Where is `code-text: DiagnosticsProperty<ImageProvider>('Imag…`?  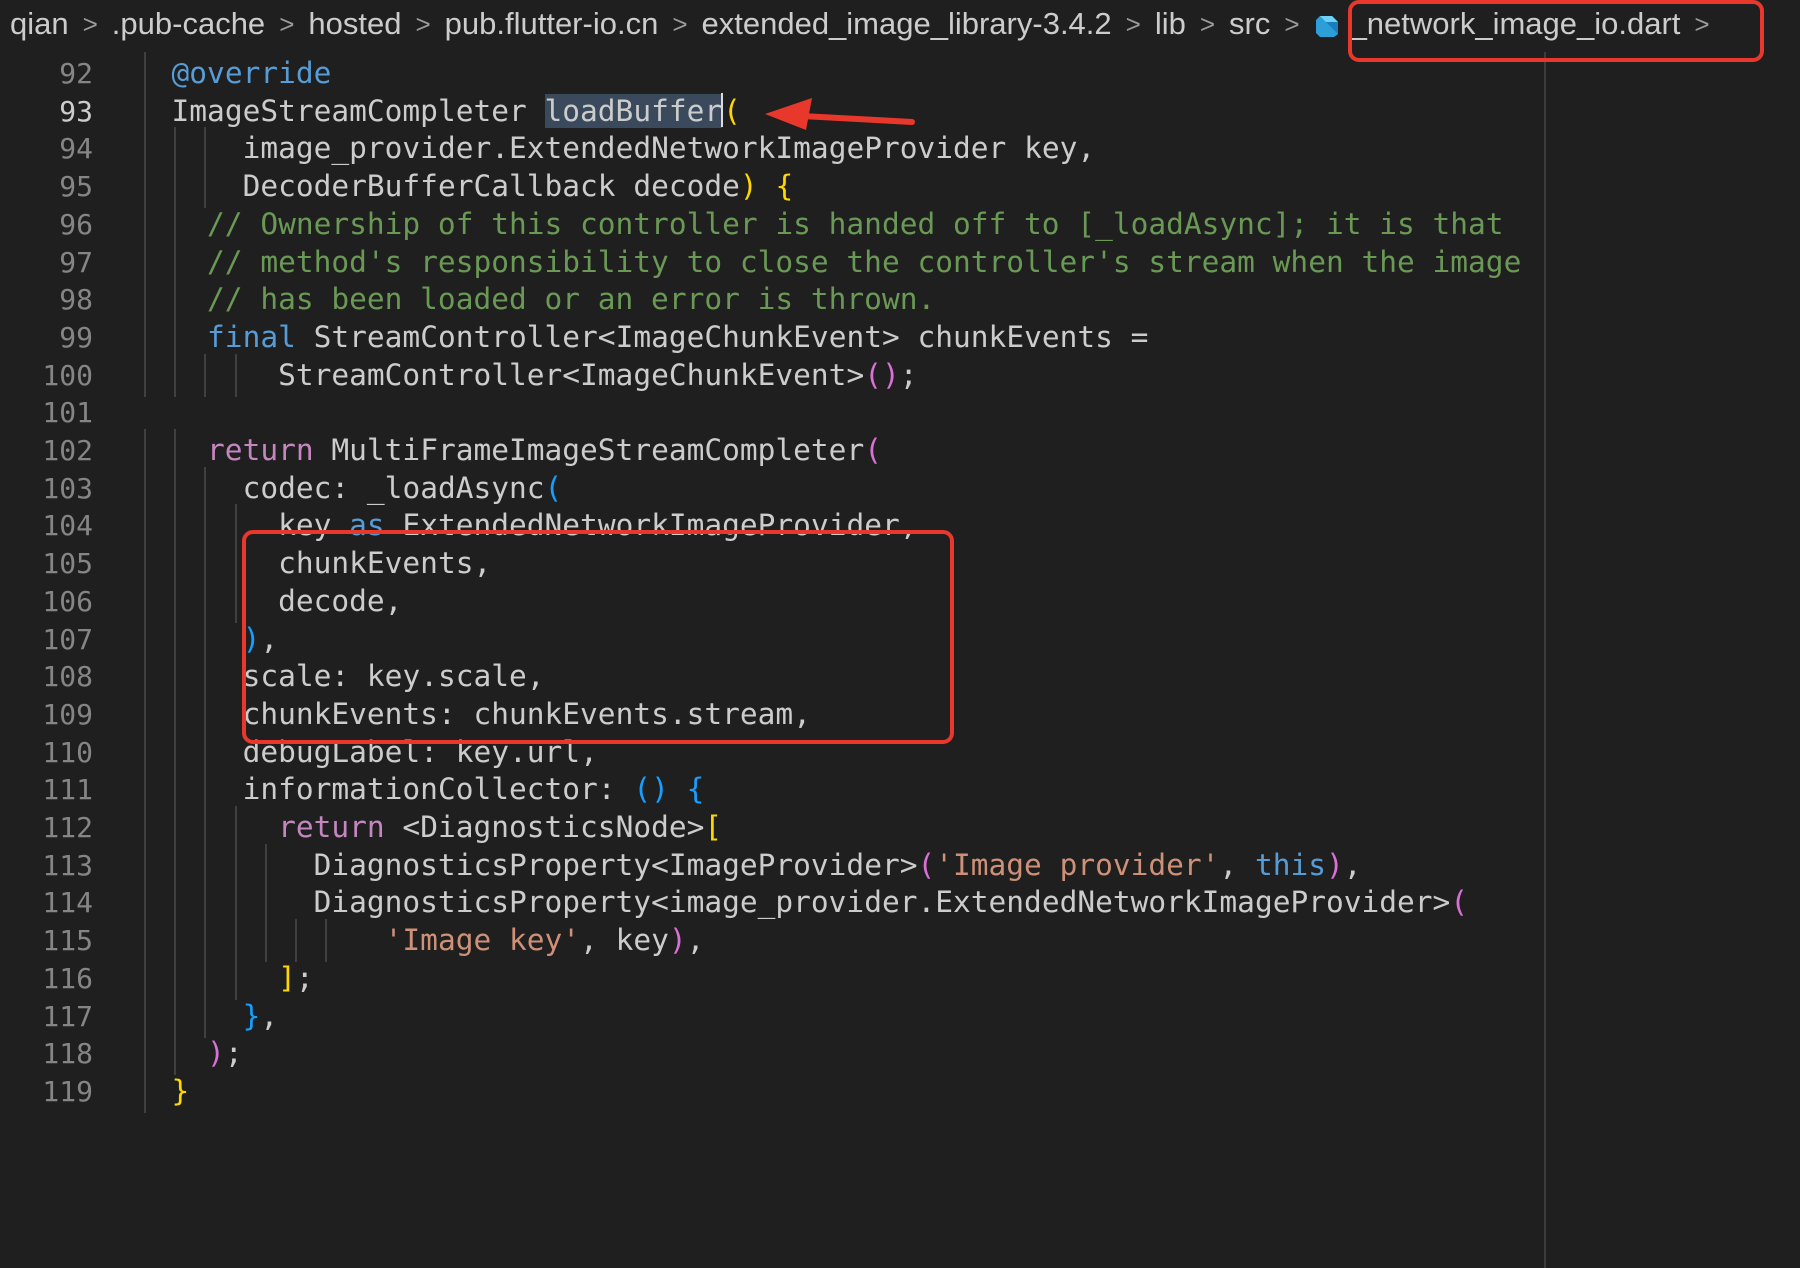
code-text: DiagnosticsProperty<ImageProvider>('Imag… is located at coordinates (837, 864).